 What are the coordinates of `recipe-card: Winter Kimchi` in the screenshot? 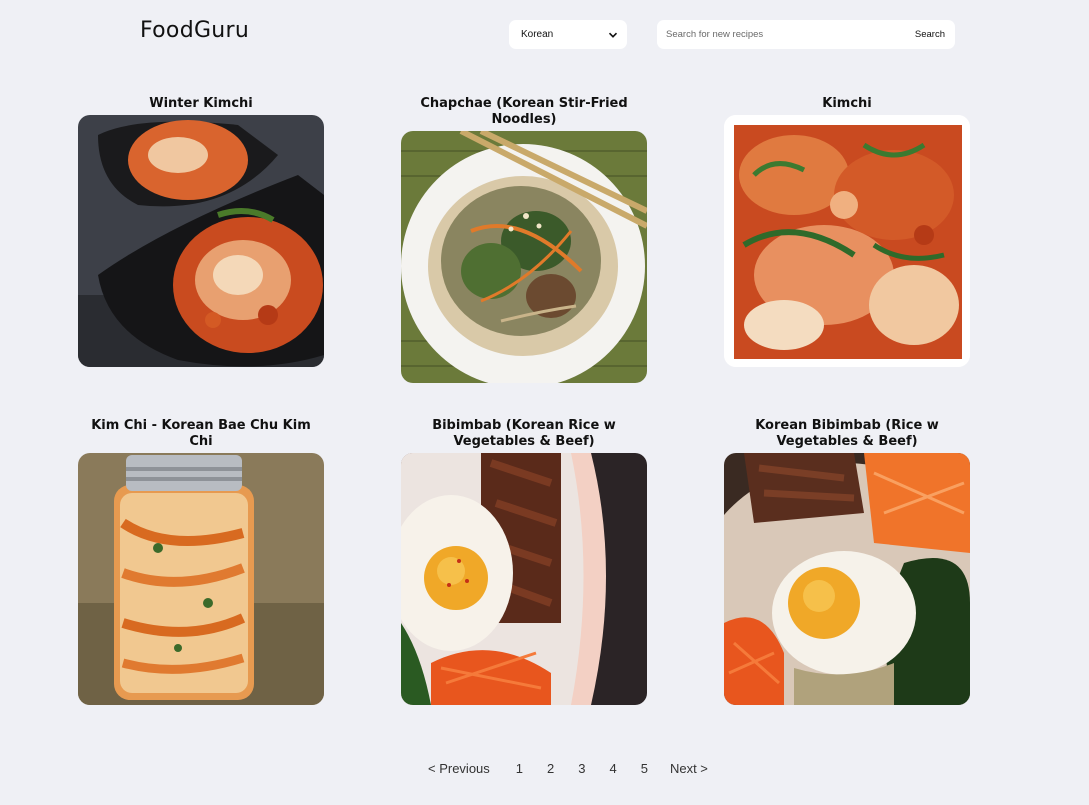 It's located at (201, 231).